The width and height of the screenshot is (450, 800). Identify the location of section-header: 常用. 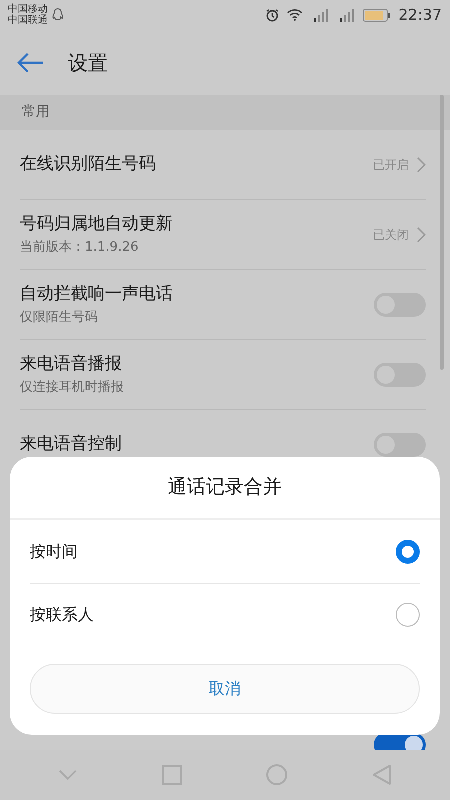
(36, 112).